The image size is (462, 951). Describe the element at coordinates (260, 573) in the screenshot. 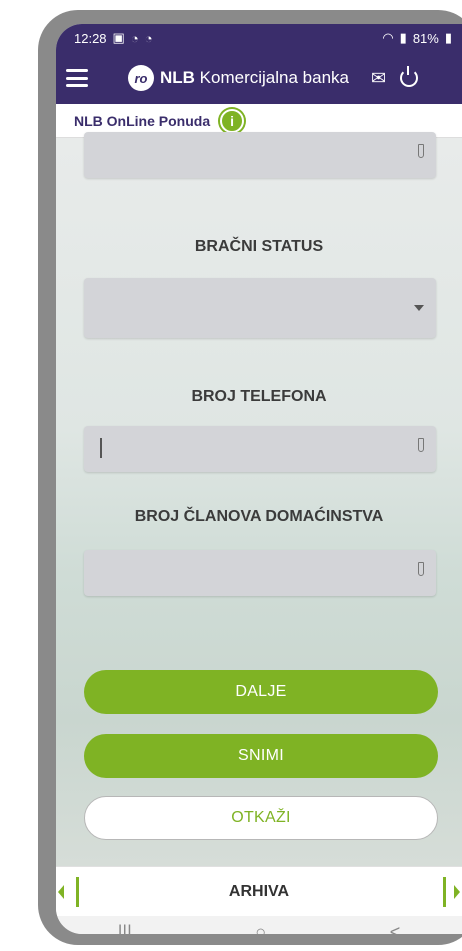

I see `household-members-input` at that location.